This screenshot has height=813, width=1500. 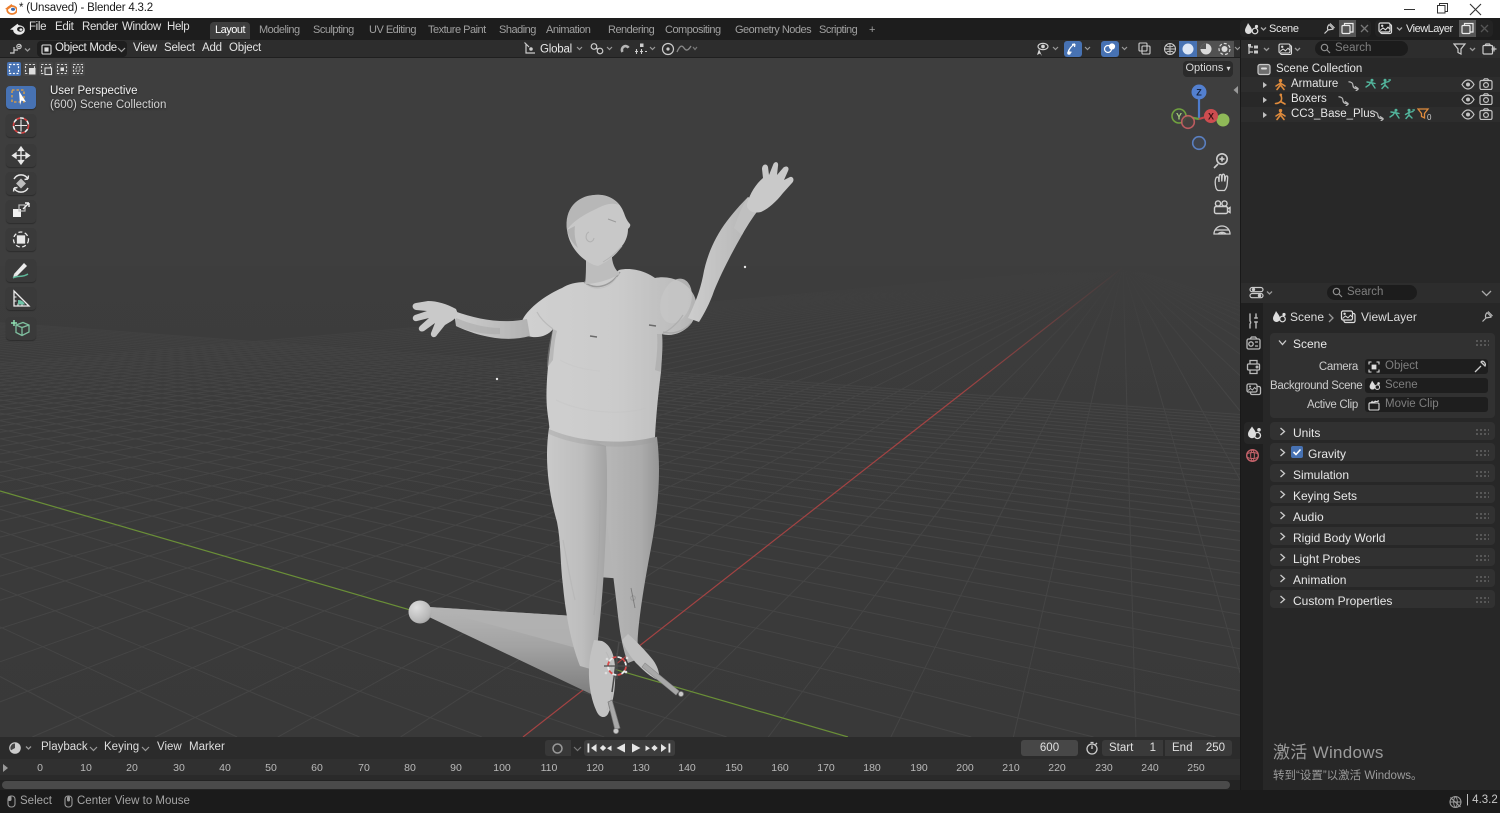 I want to click on svg-text: Z, so click(x=1199, y=93).